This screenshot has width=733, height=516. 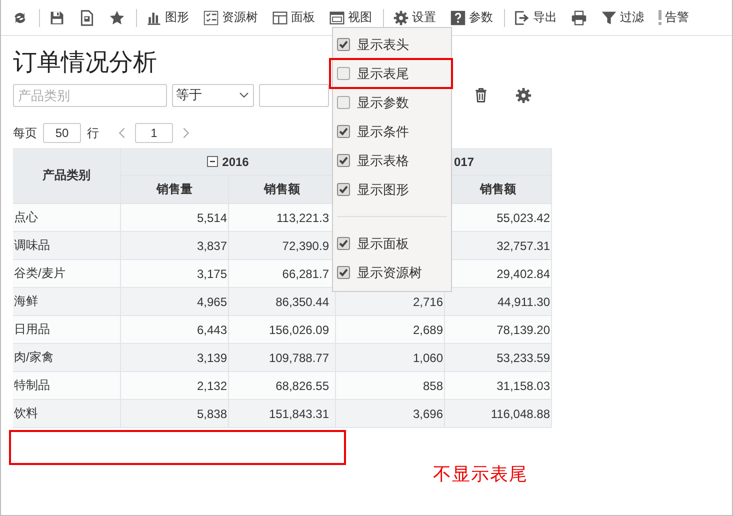 What do you see at coordinates (392, 160) in the screenshot?
I see `menu-item: 显示表格` at bounding box center [392, 160].